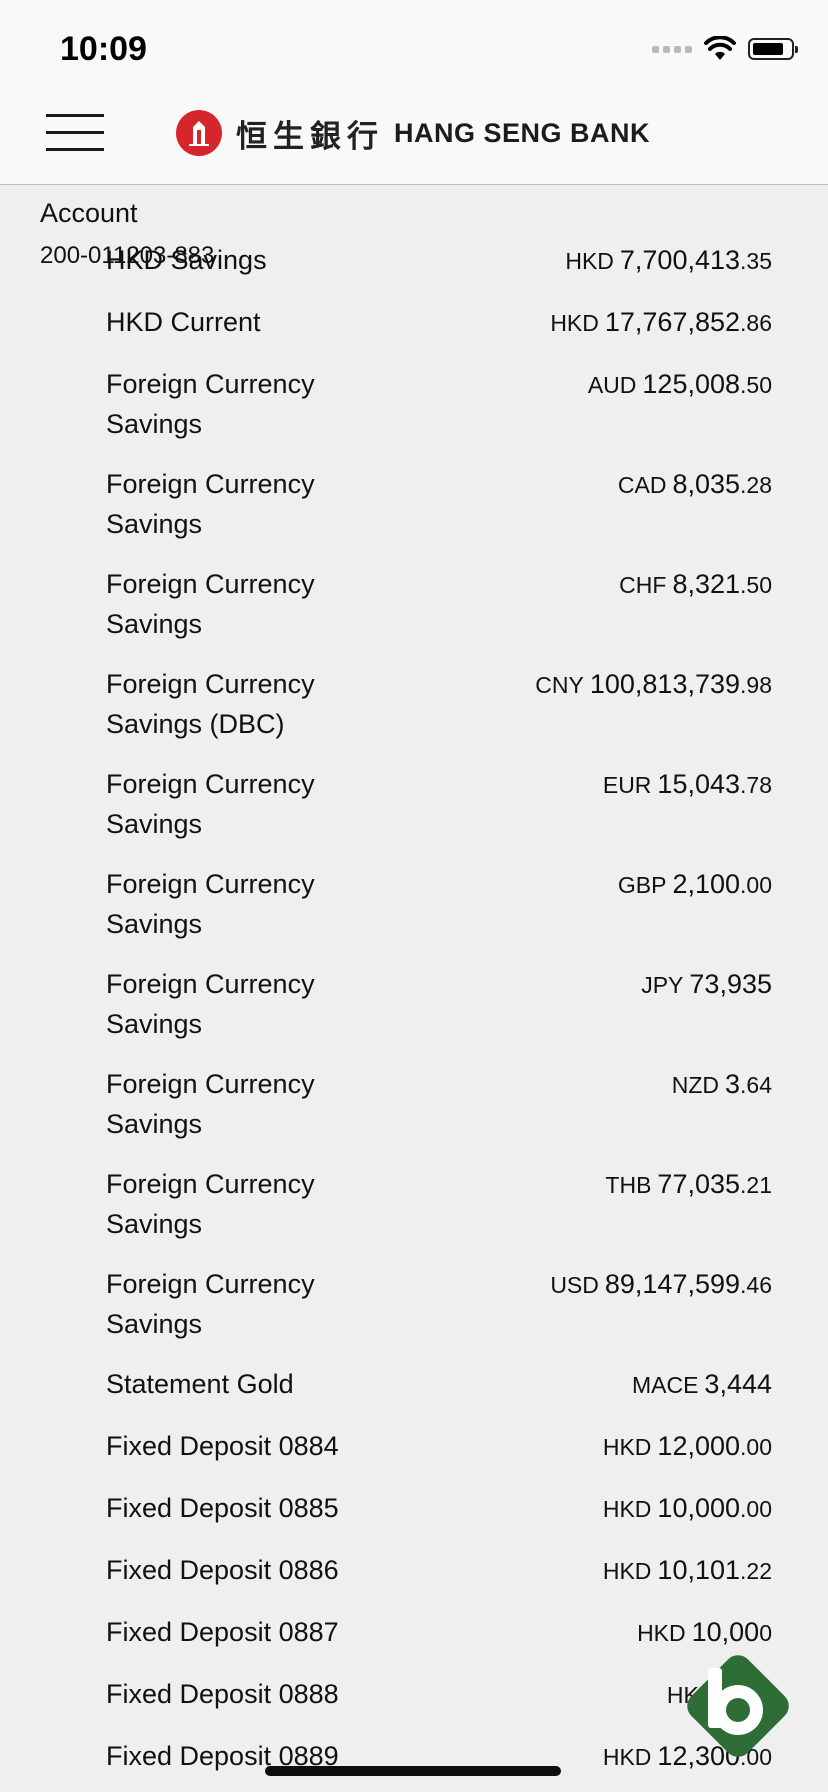 This screenshot has height=1792, width=828. I want to click on account-row-name: Fixed Deposit 0887, so click(222, 1632).